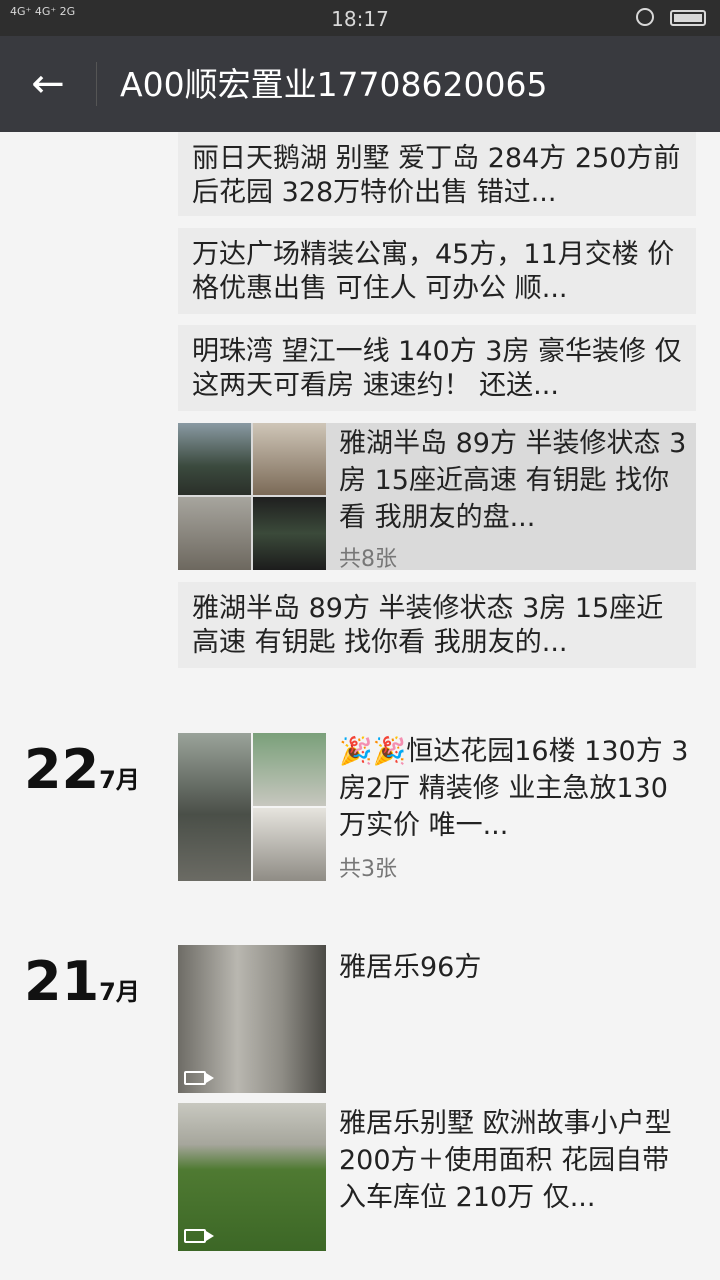 The width and height of the screenshot is (720, 1280). Describe the element at coordinates (62, 769) in the screenshot. I see `date-day: 22` at that location.